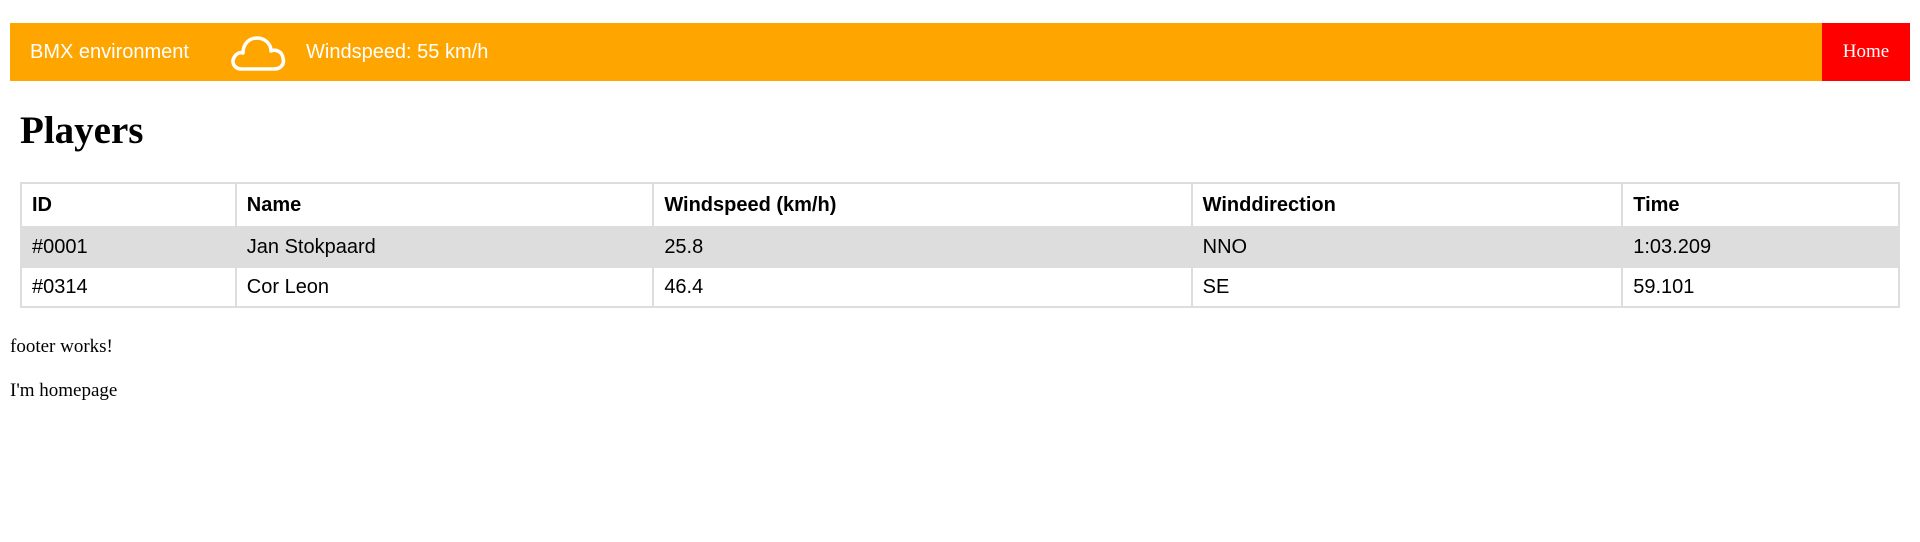 The height and width of the screenshot is (542, 1920). Describe the element at coordinates (61, 346) in the screenshot. I see `footer-text: footer works!` at that location.